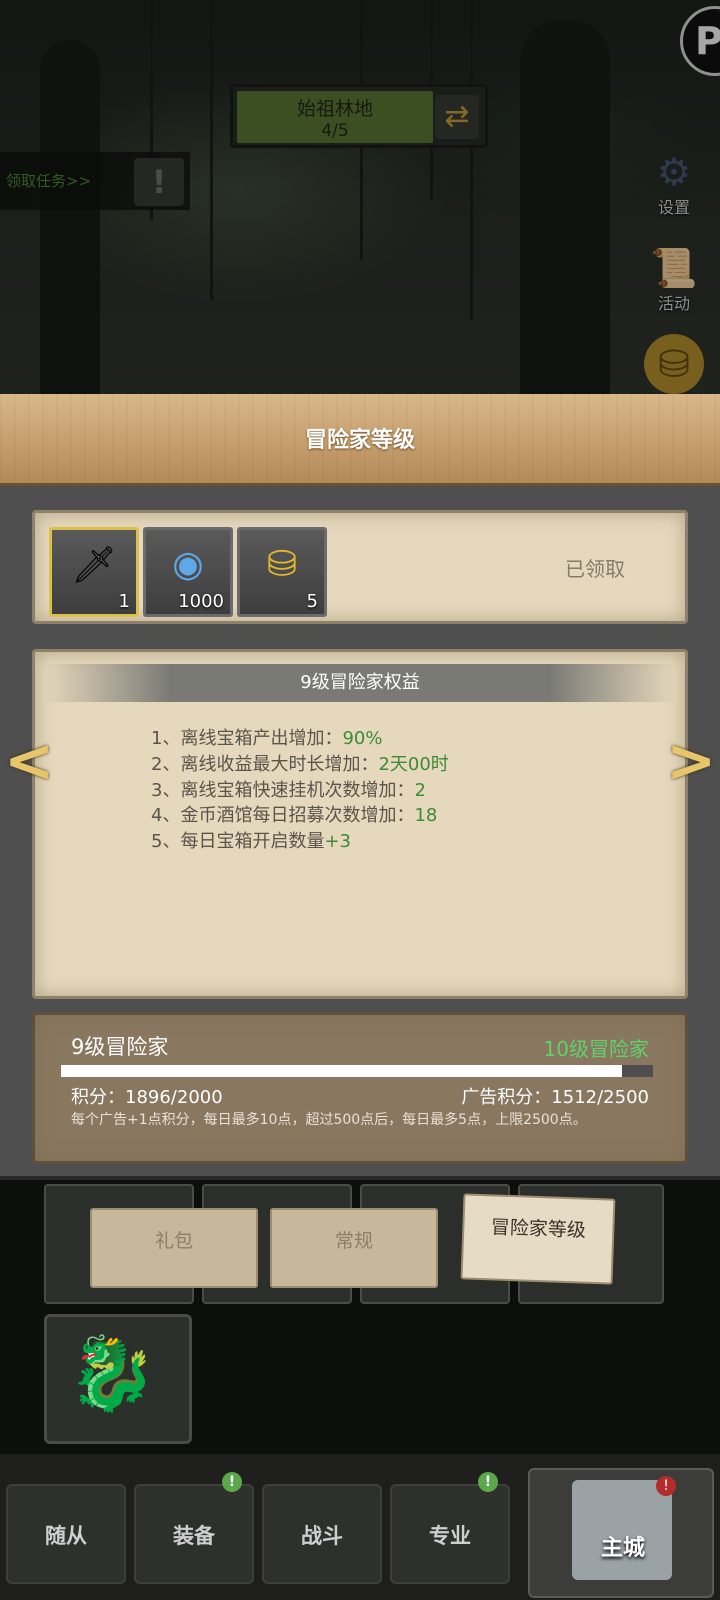  What do you see at coordinates (312, 601) in the screenshot?
I see `reward-count: 5` at bounding box center [312, 601].